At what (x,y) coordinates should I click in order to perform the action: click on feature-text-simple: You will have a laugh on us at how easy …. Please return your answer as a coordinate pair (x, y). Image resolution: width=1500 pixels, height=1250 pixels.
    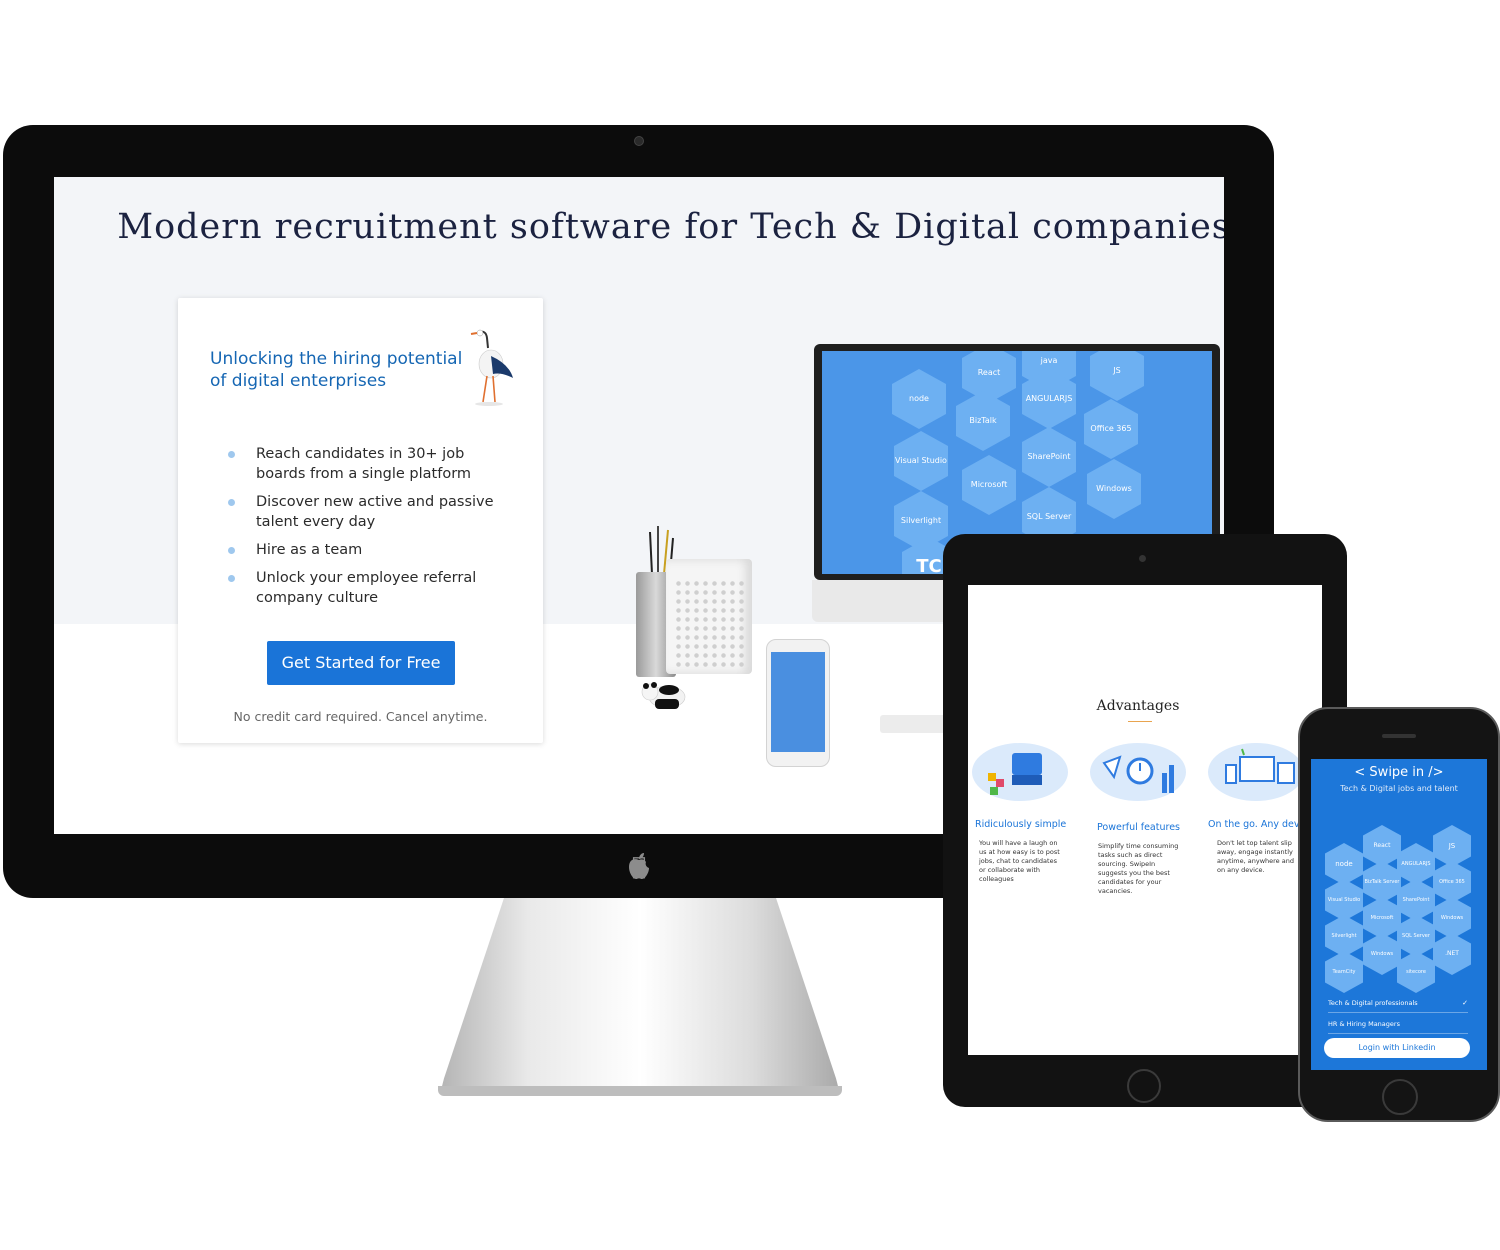
    Looking at the image, I should click on (1019, 861).